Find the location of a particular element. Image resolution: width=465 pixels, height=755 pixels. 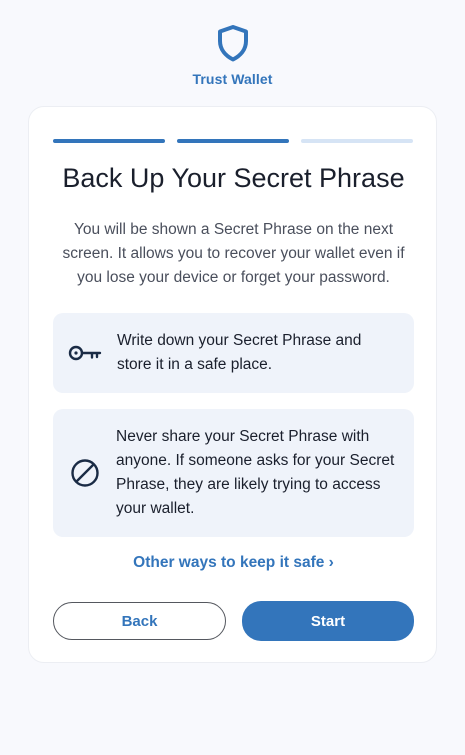

shield-icon is located at coordinates (233, 43).